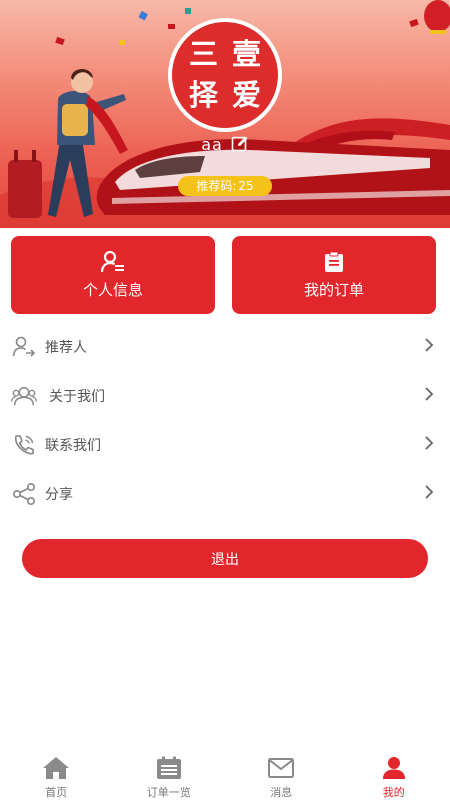  Describe the element at coordinates (225, 395) in the screenshot. I see `menu-item-about-us: 关于我们` at that location.